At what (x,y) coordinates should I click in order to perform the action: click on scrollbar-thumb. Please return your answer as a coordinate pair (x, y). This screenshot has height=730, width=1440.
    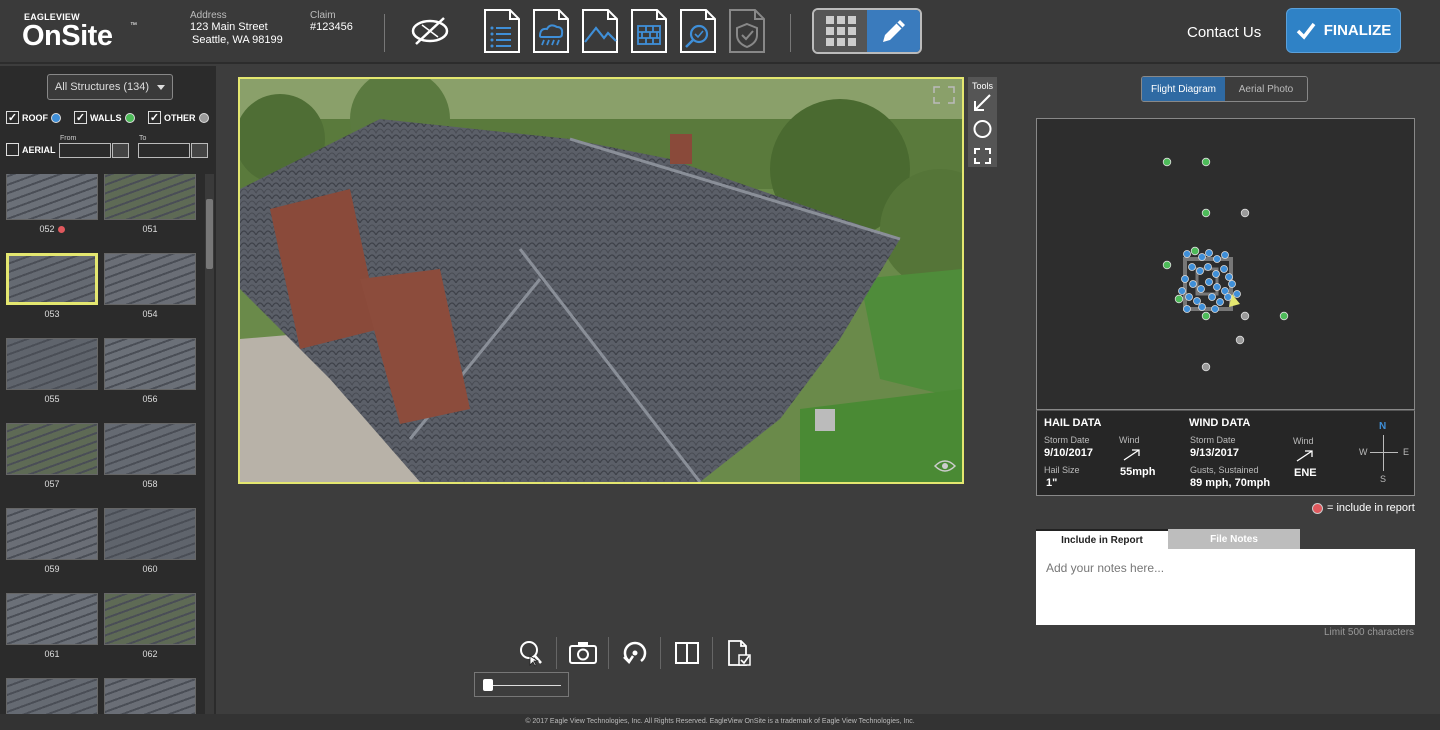
    Looking at the image, I should click on (209, 234).